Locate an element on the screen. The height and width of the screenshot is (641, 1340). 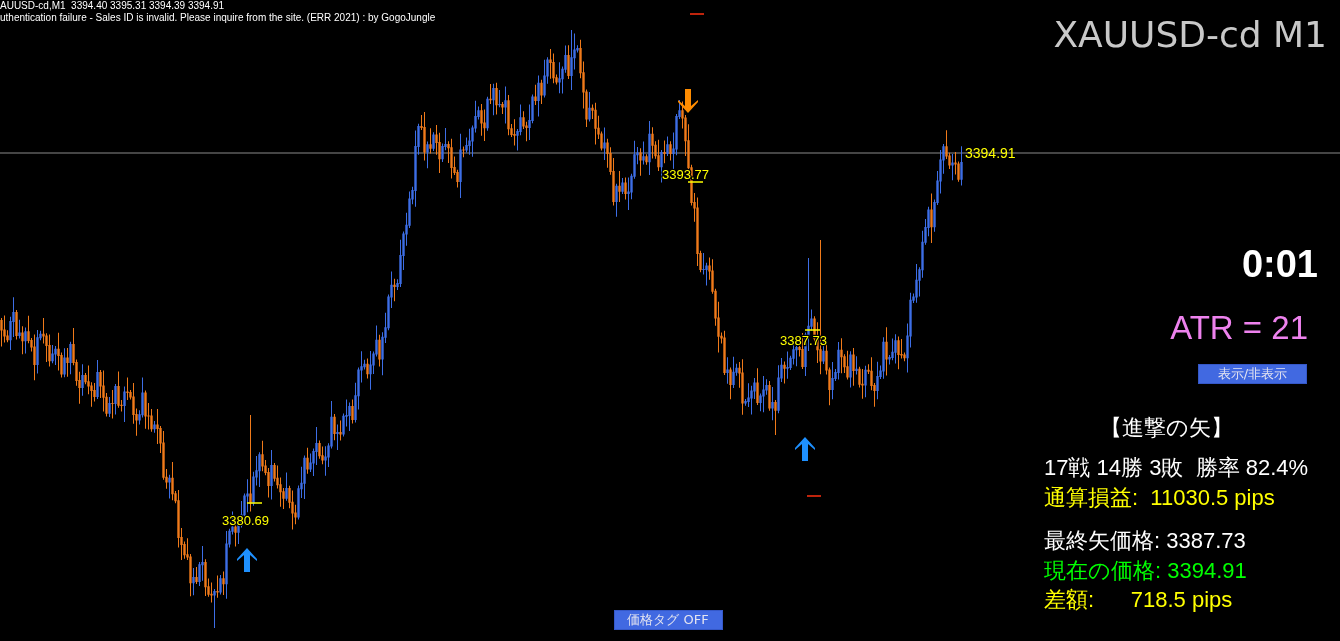
stats-line: 通算損益: 11030.5 pips is located at coordinates (1159, 497).